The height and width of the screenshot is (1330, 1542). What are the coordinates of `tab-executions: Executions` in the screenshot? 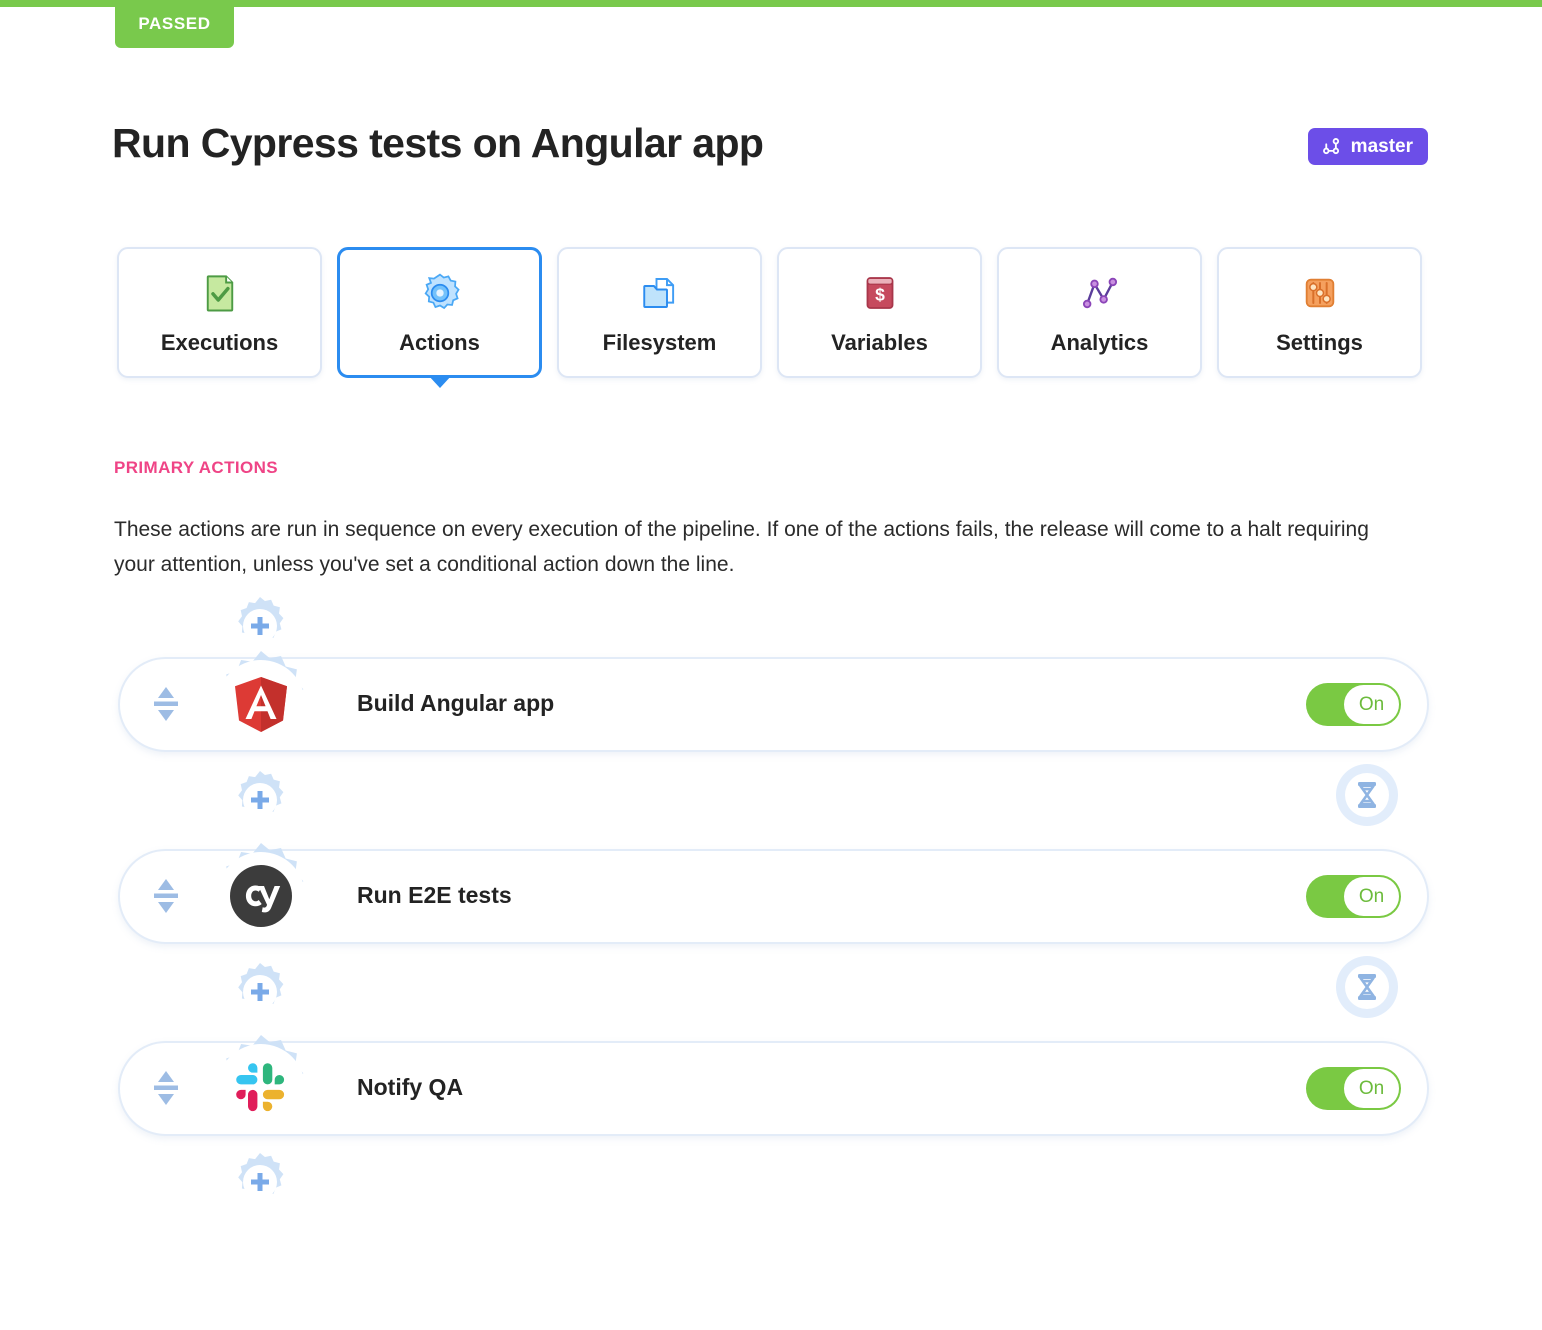 It's located at (219, 312).